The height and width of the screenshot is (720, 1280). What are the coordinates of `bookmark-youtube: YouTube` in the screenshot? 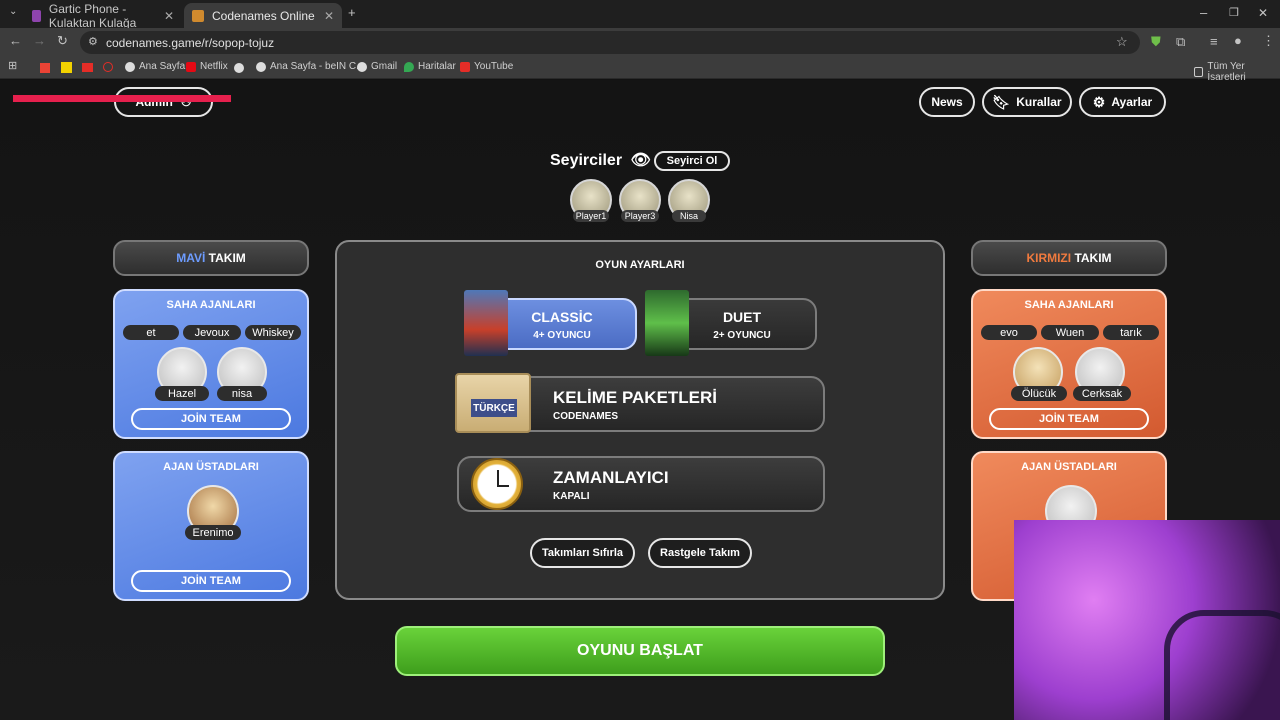 It's located at (486, 66).